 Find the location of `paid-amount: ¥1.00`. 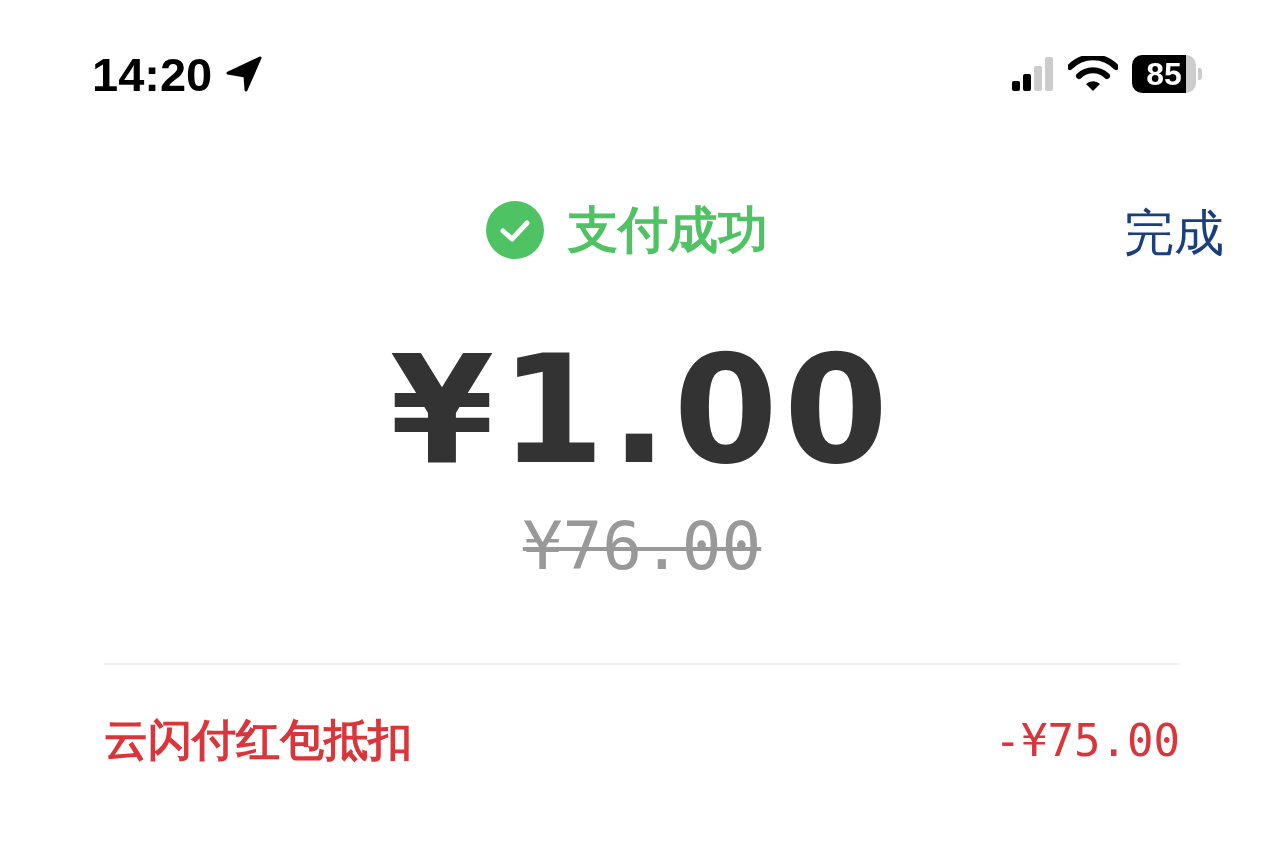

paid-amount: ¥1.00 is located at coordinates (642, 411).